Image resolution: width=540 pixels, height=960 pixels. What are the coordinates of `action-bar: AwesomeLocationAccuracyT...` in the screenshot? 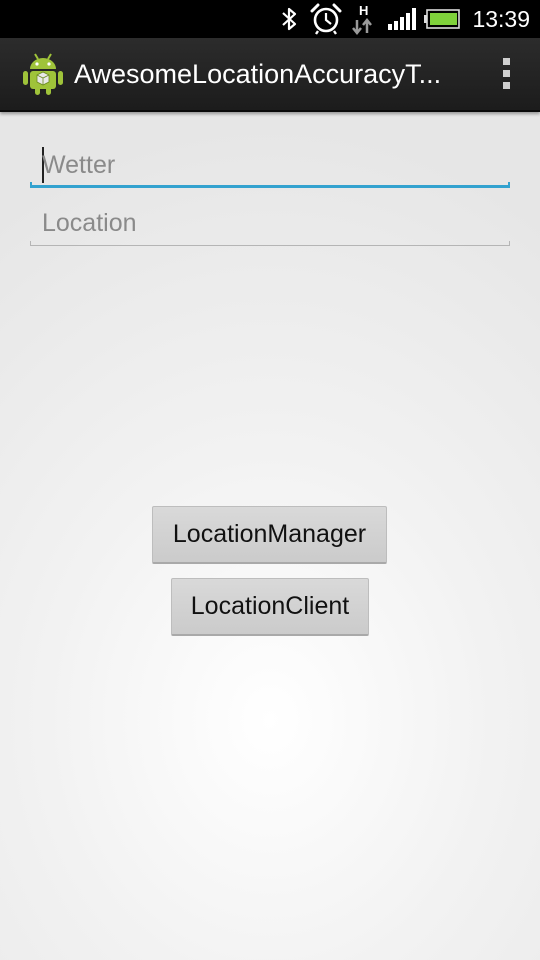 It's located at (270, 75).